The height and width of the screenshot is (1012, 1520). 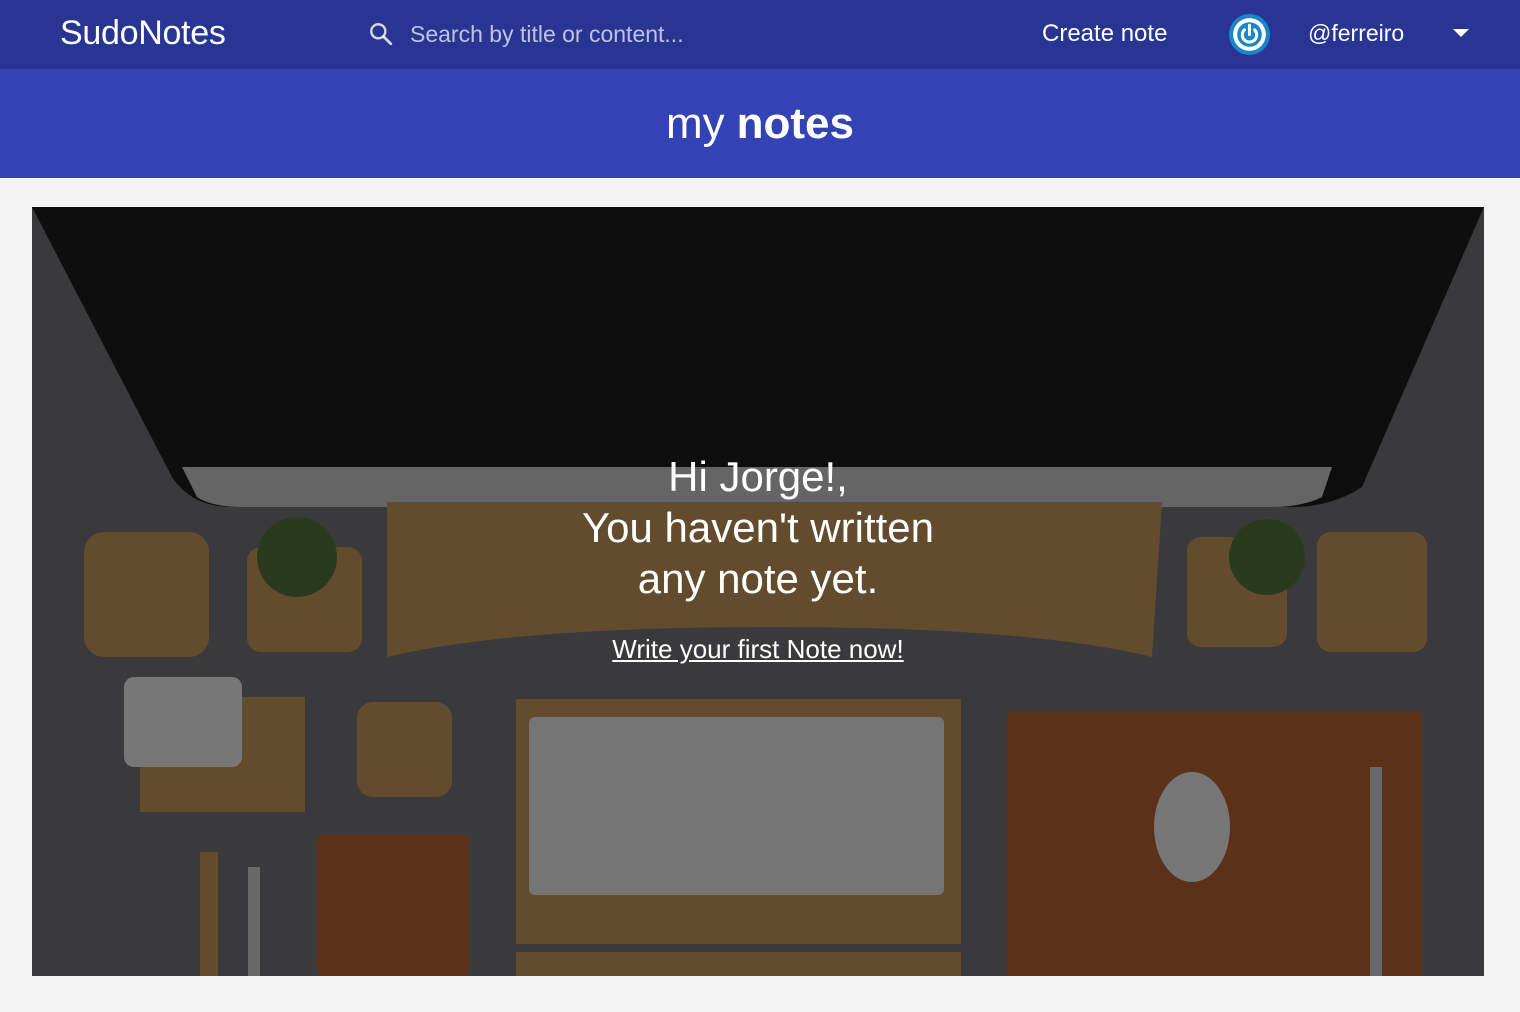 What do you see at coordinates (1356, 33) in the screenshot?
I see `username-label: @ferreiro` at bounding box center [1356, 33].